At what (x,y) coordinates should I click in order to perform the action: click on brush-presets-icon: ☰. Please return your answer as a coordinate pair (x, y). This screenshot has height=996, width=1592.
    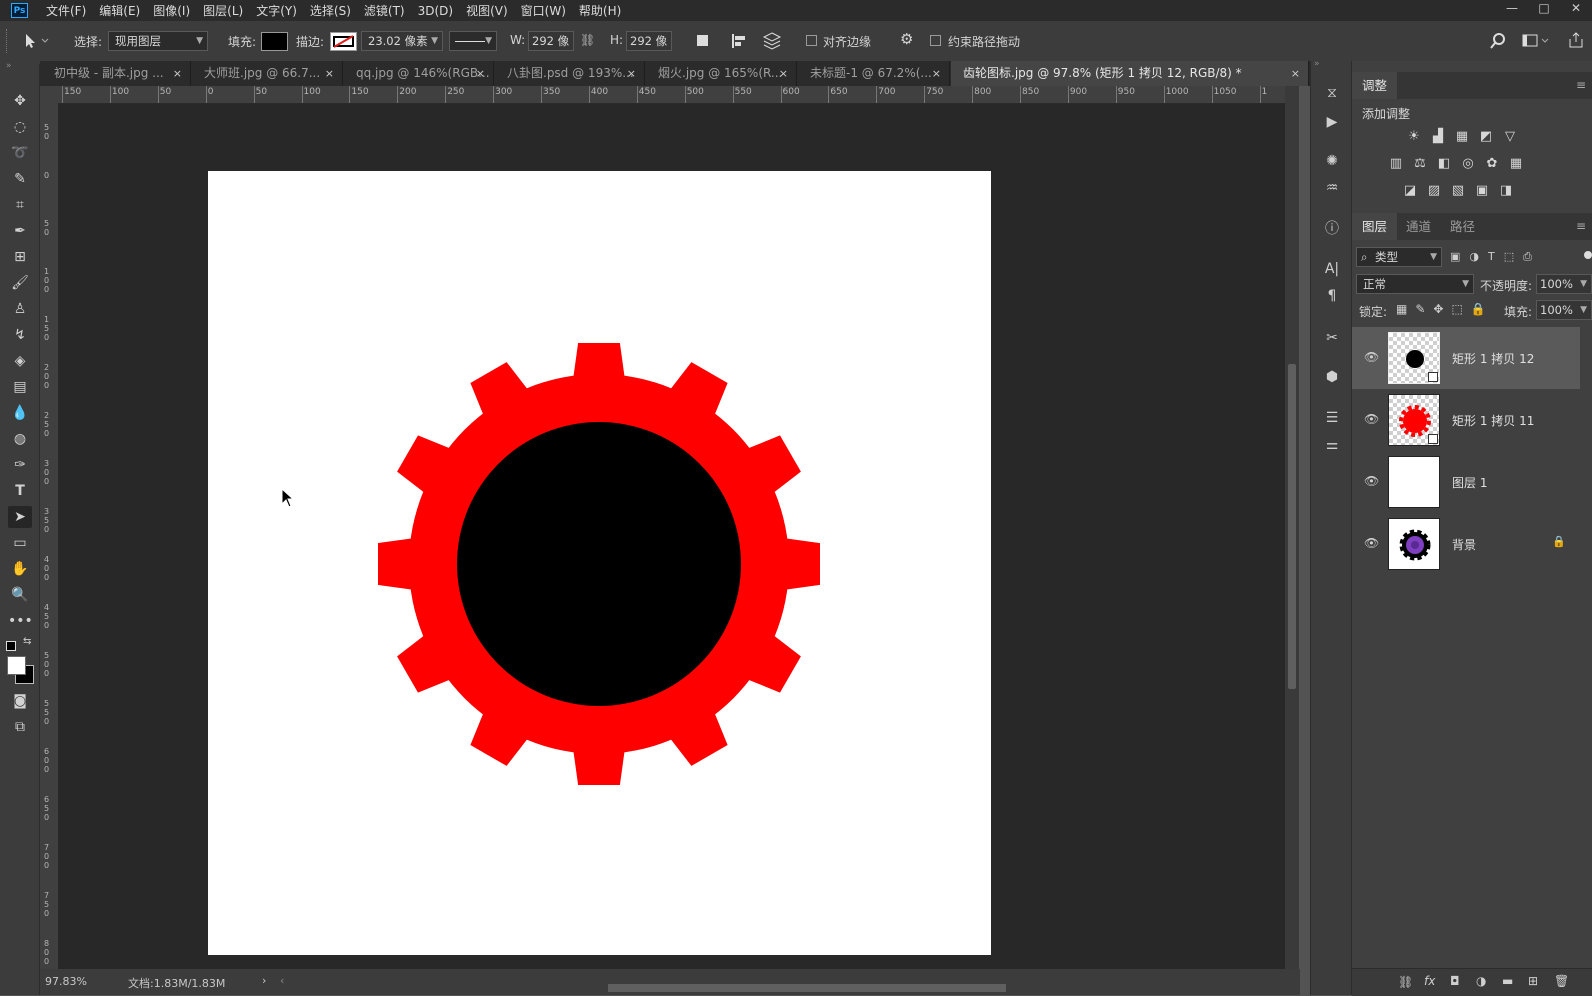
    Looking at the image, I should click on (1332, 418).